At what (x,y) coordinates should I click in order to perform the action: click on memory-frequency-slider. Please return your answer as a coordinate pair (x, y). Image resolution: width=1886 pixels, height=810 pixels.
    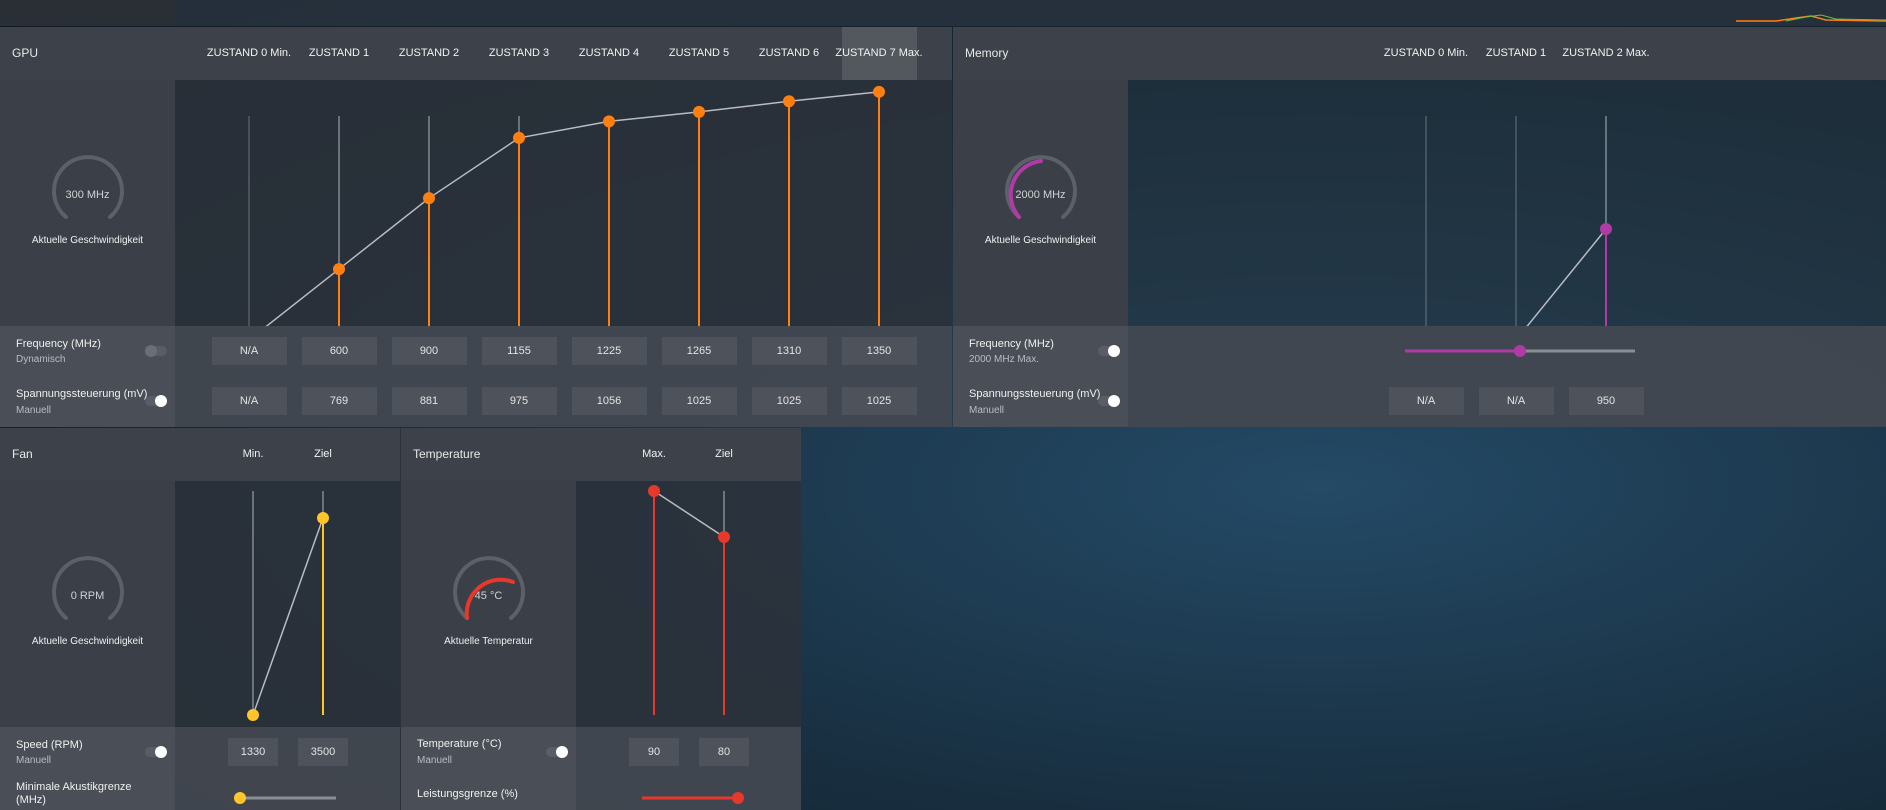
    Looking at the image, I should click on (1520, 351).